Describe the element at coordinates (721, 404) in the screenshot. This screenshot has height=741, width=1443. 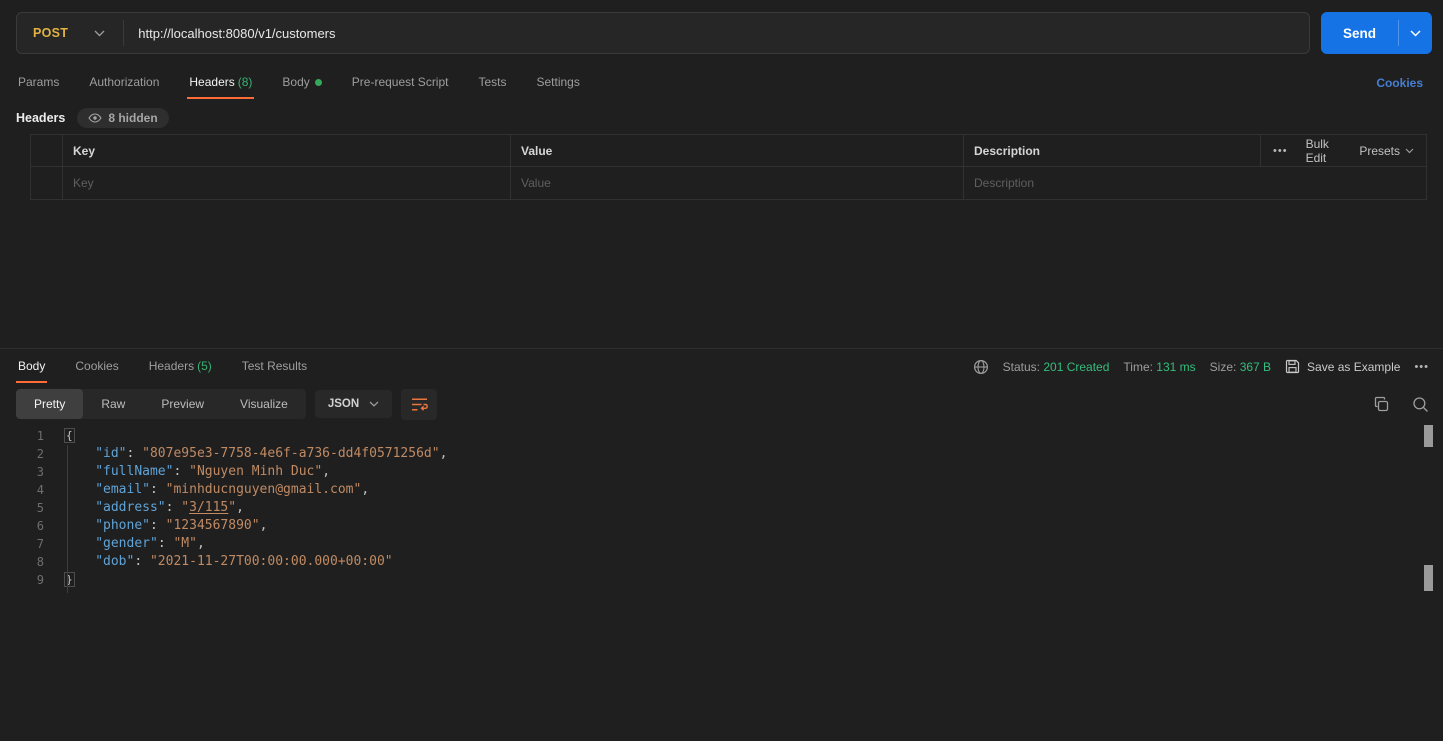
I see `response-toolbar: Pretty Raw Preview Visualize JSON` at that location.